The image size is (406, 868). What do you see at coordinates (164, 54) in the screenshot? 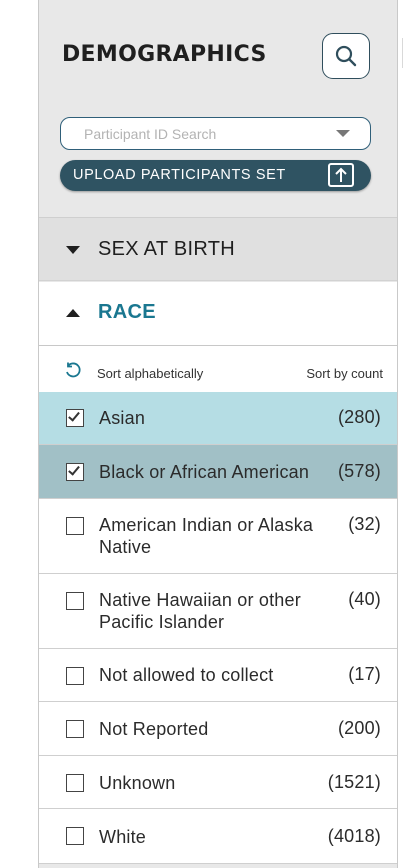
I see `panel-title: DEMOGRAPHICS` at bounding box center [164, 54].